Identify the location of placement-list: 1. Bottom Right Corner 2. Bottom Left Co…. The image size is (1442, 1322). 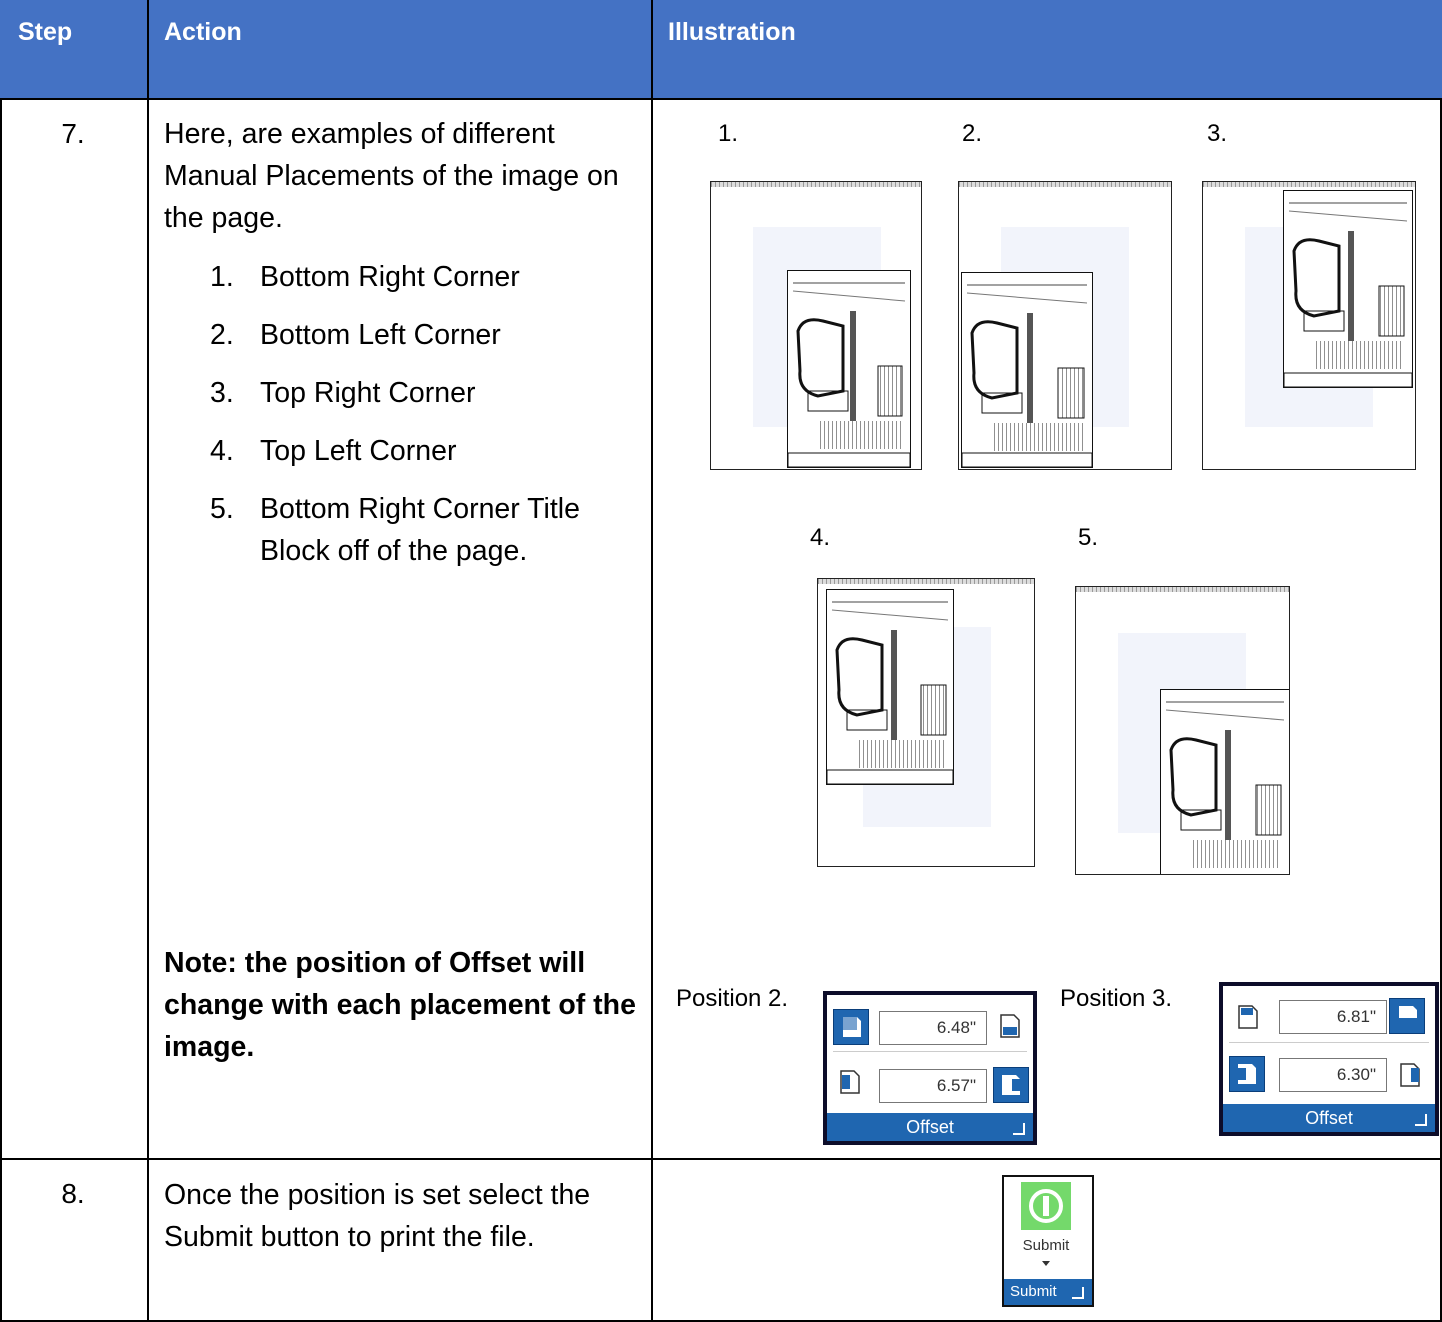
(425, 422).